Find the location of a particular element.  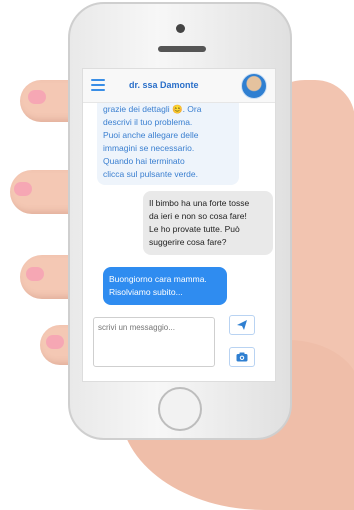

camera-icon is located at coordinates (242, 357).